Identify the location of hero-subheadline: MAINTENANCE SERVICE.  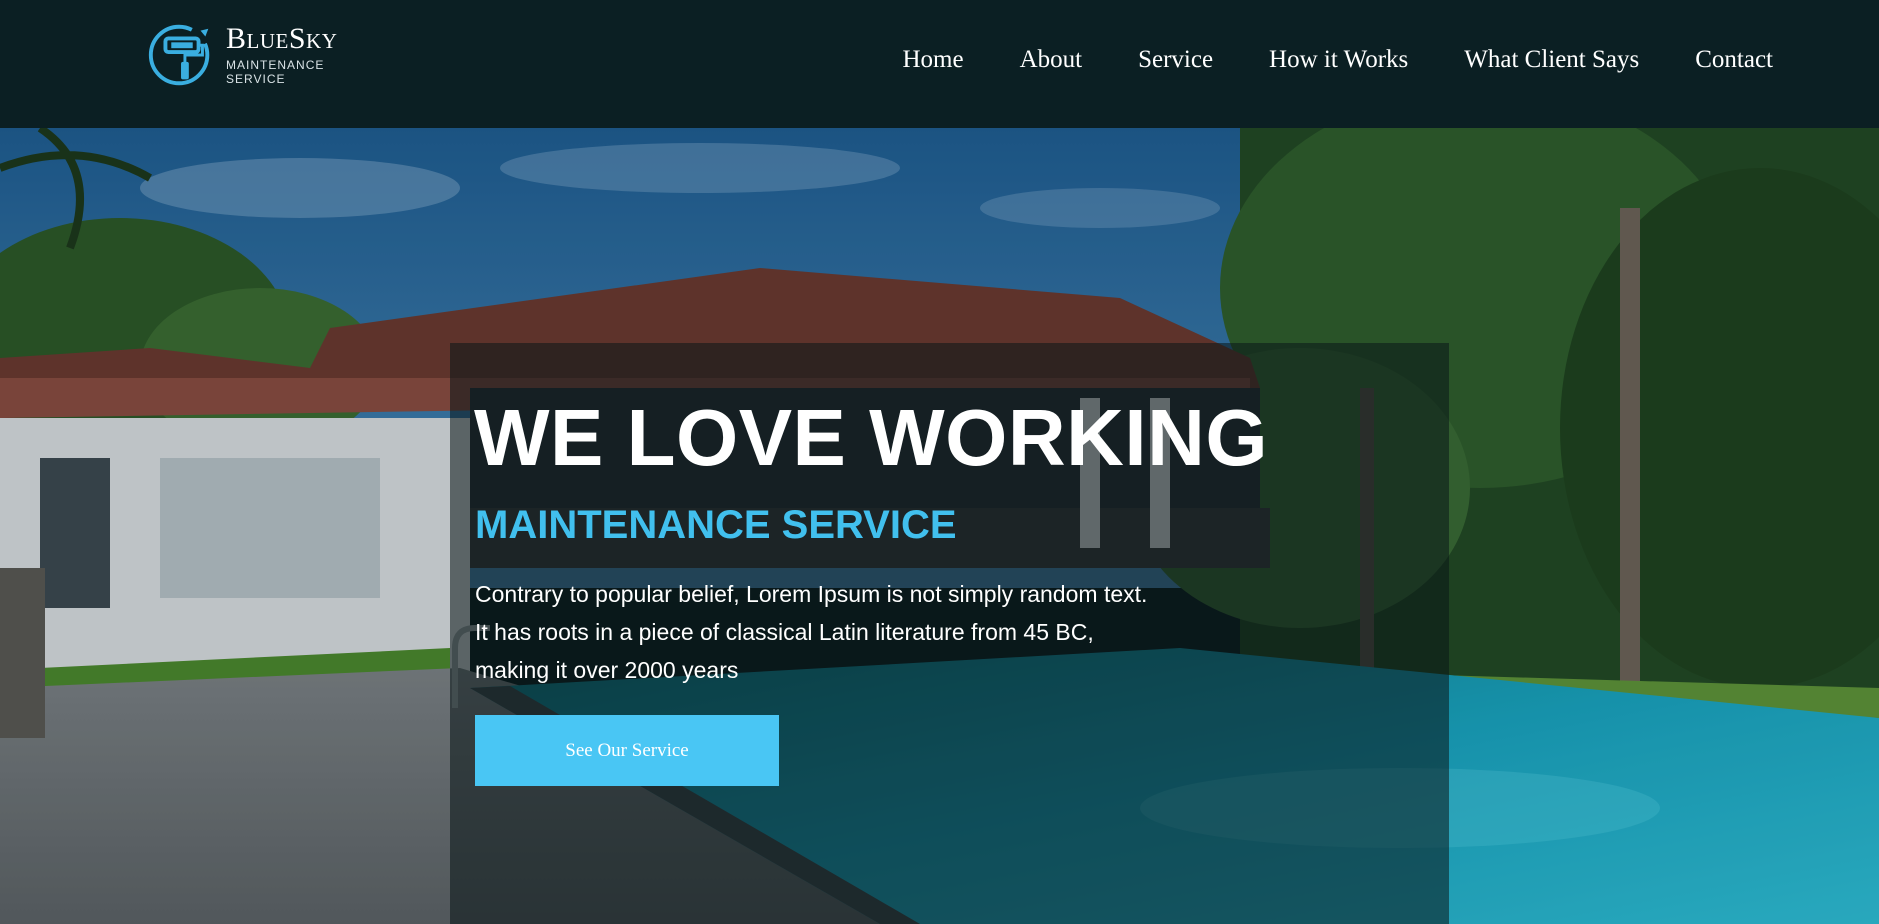
(716, 525).